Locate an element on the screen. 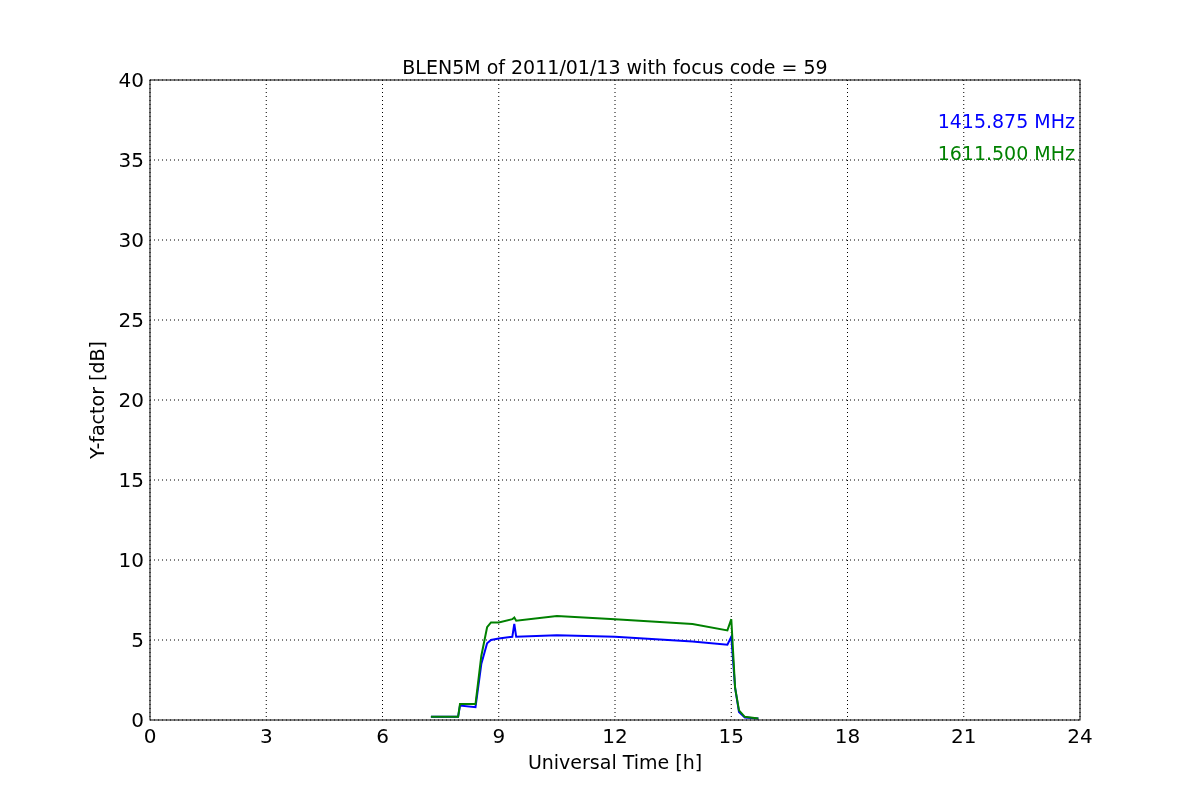  y-tick-label: 10 is located at coordinates (131, 560).